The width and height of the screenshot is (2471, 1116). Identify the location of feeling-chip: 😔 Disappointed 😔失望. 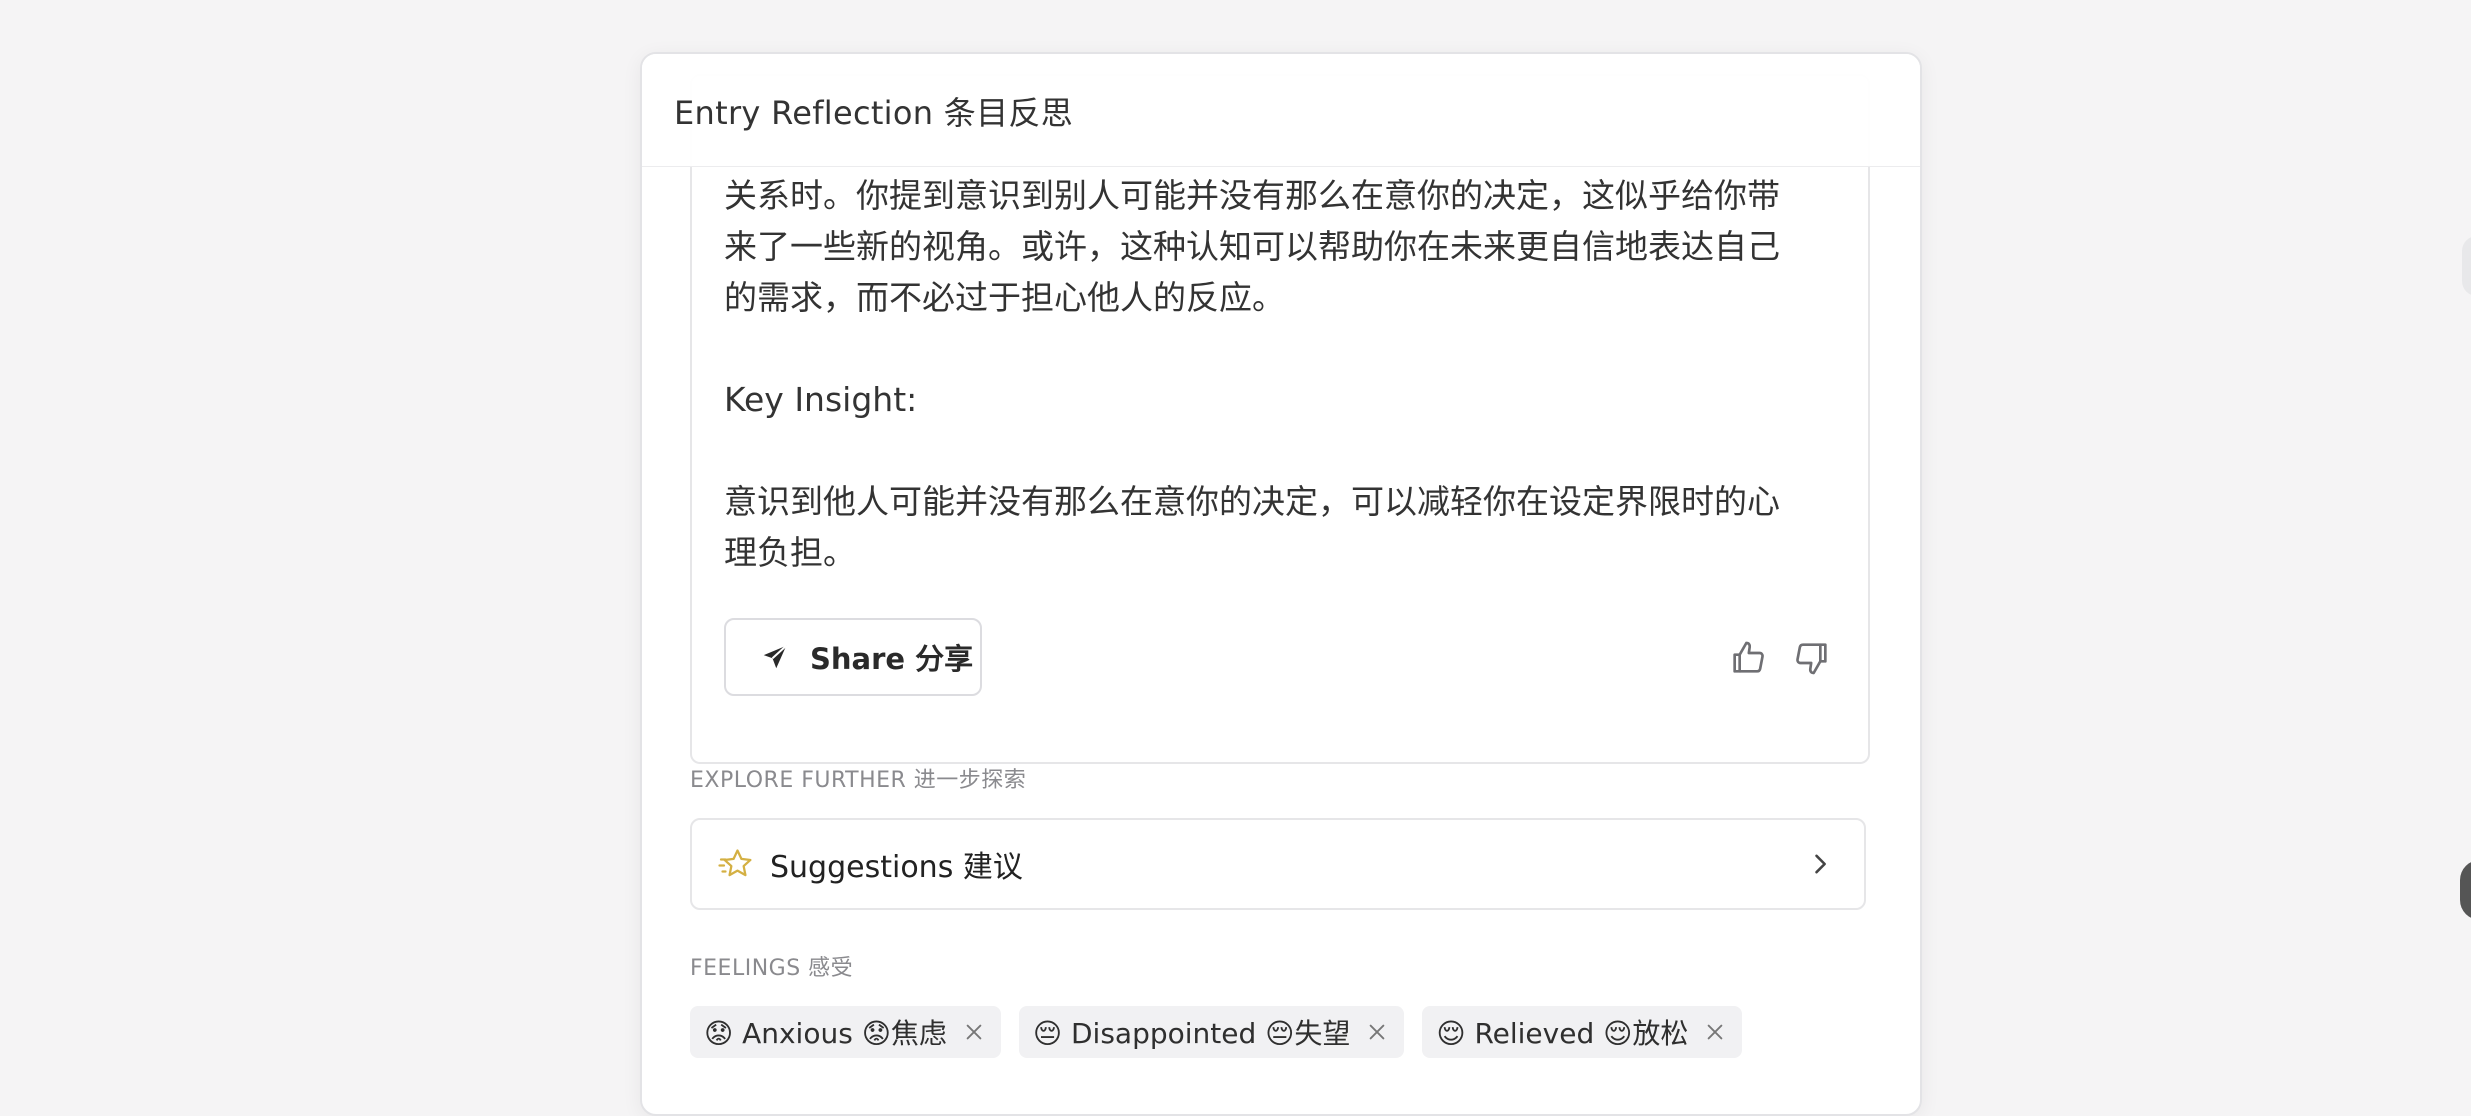
(1211, 1032).